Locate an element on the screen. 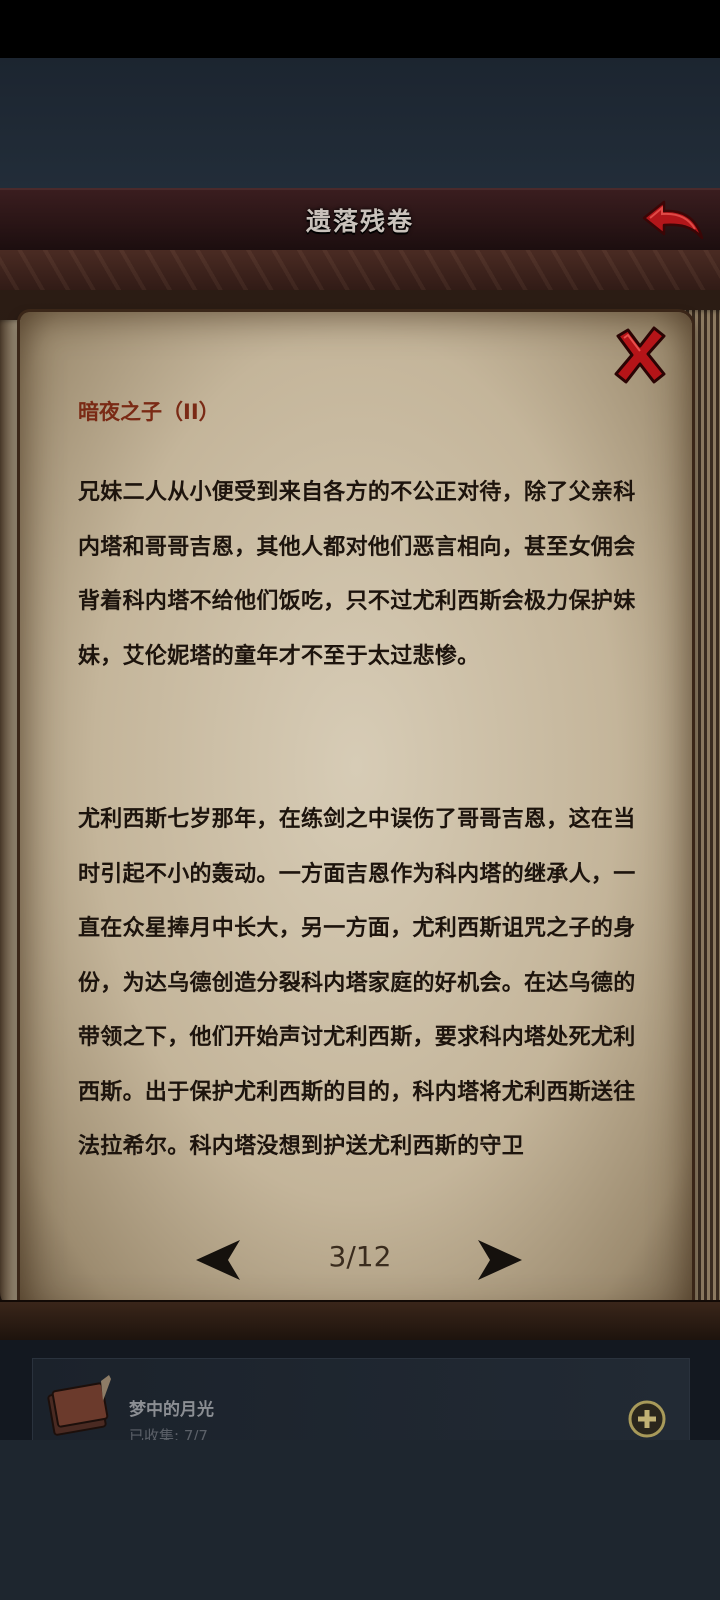 The image size is (720, 1600). document-title: 暗夜之子（II） is located at coordinates (149, 412).